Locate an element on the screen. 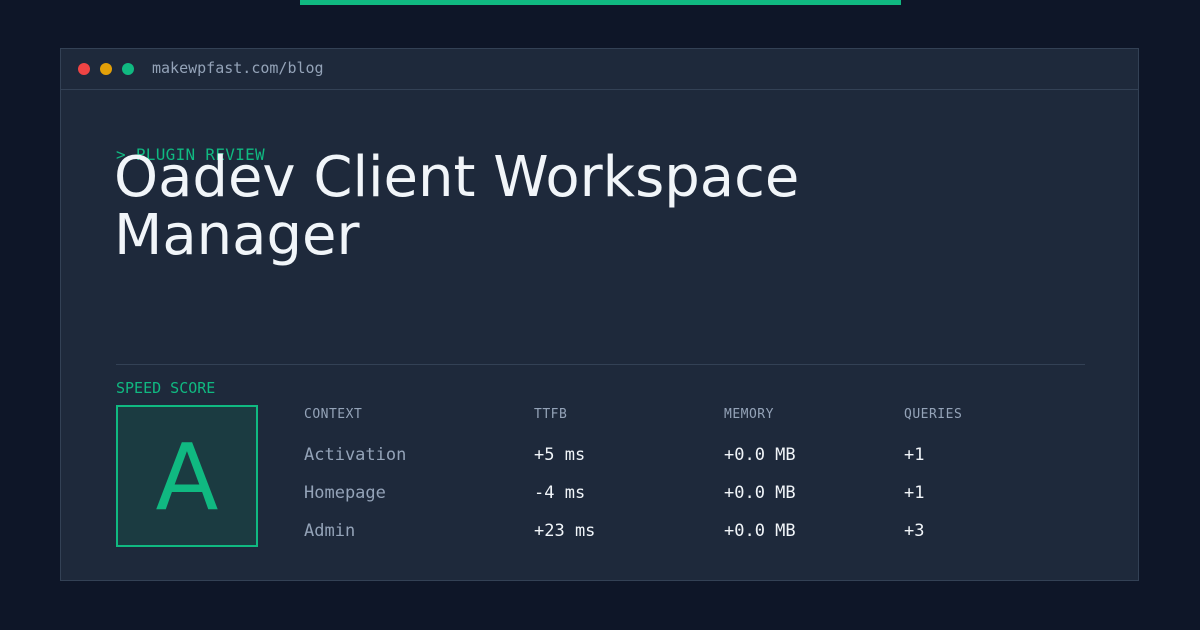 Image resolution: width=1200 pixels, height=630 pixels. url-bar: makewpfast.com/blog is located at coordinates (238, 68).